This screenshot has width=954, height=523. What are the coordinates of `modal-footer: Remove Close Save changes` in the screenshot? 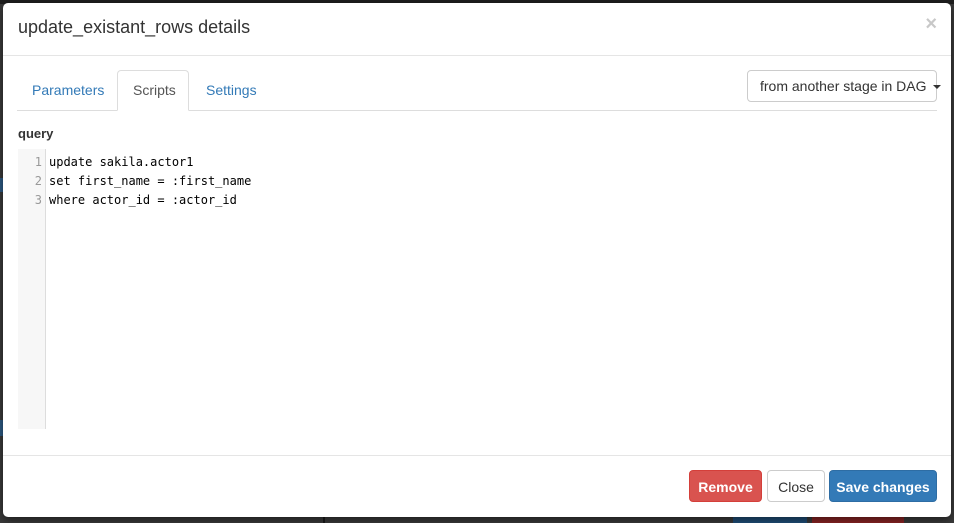 It's located at (477, 486).